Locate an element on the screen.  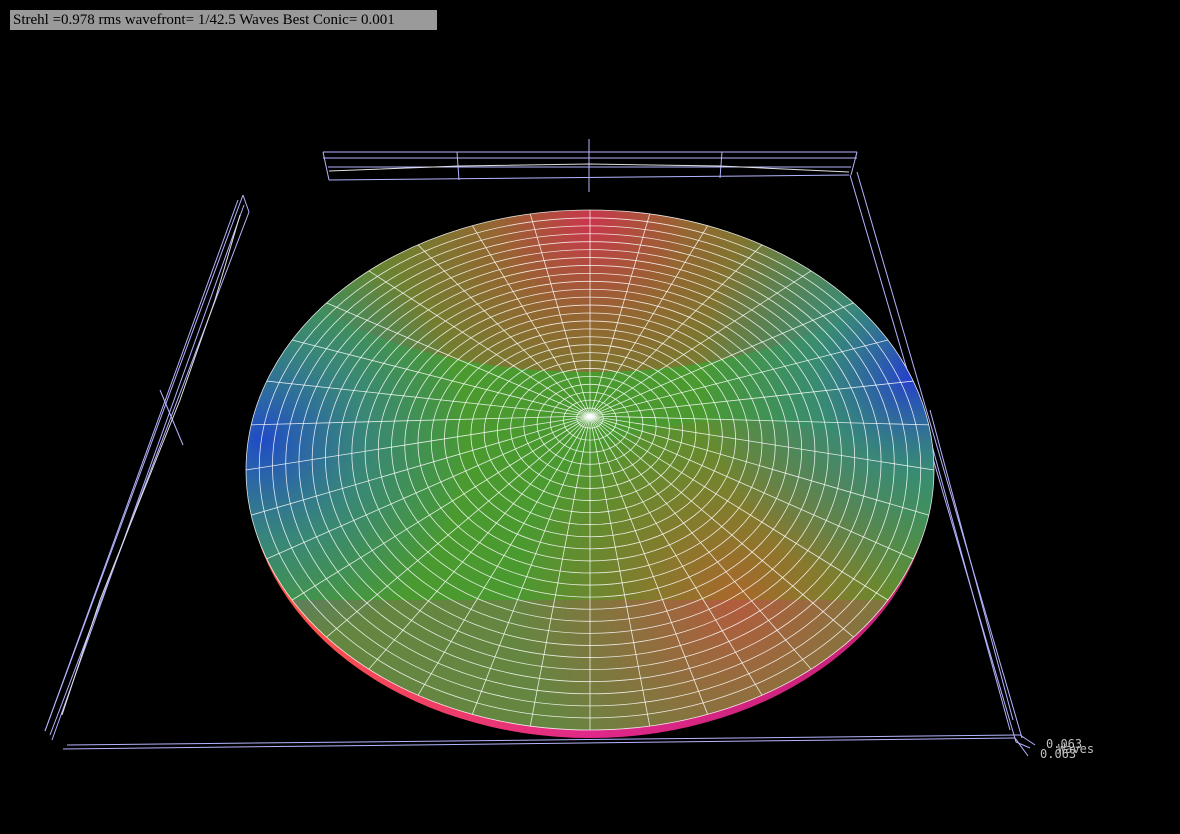
conic-label: Best Conic= is located at coordinates (320, 20).